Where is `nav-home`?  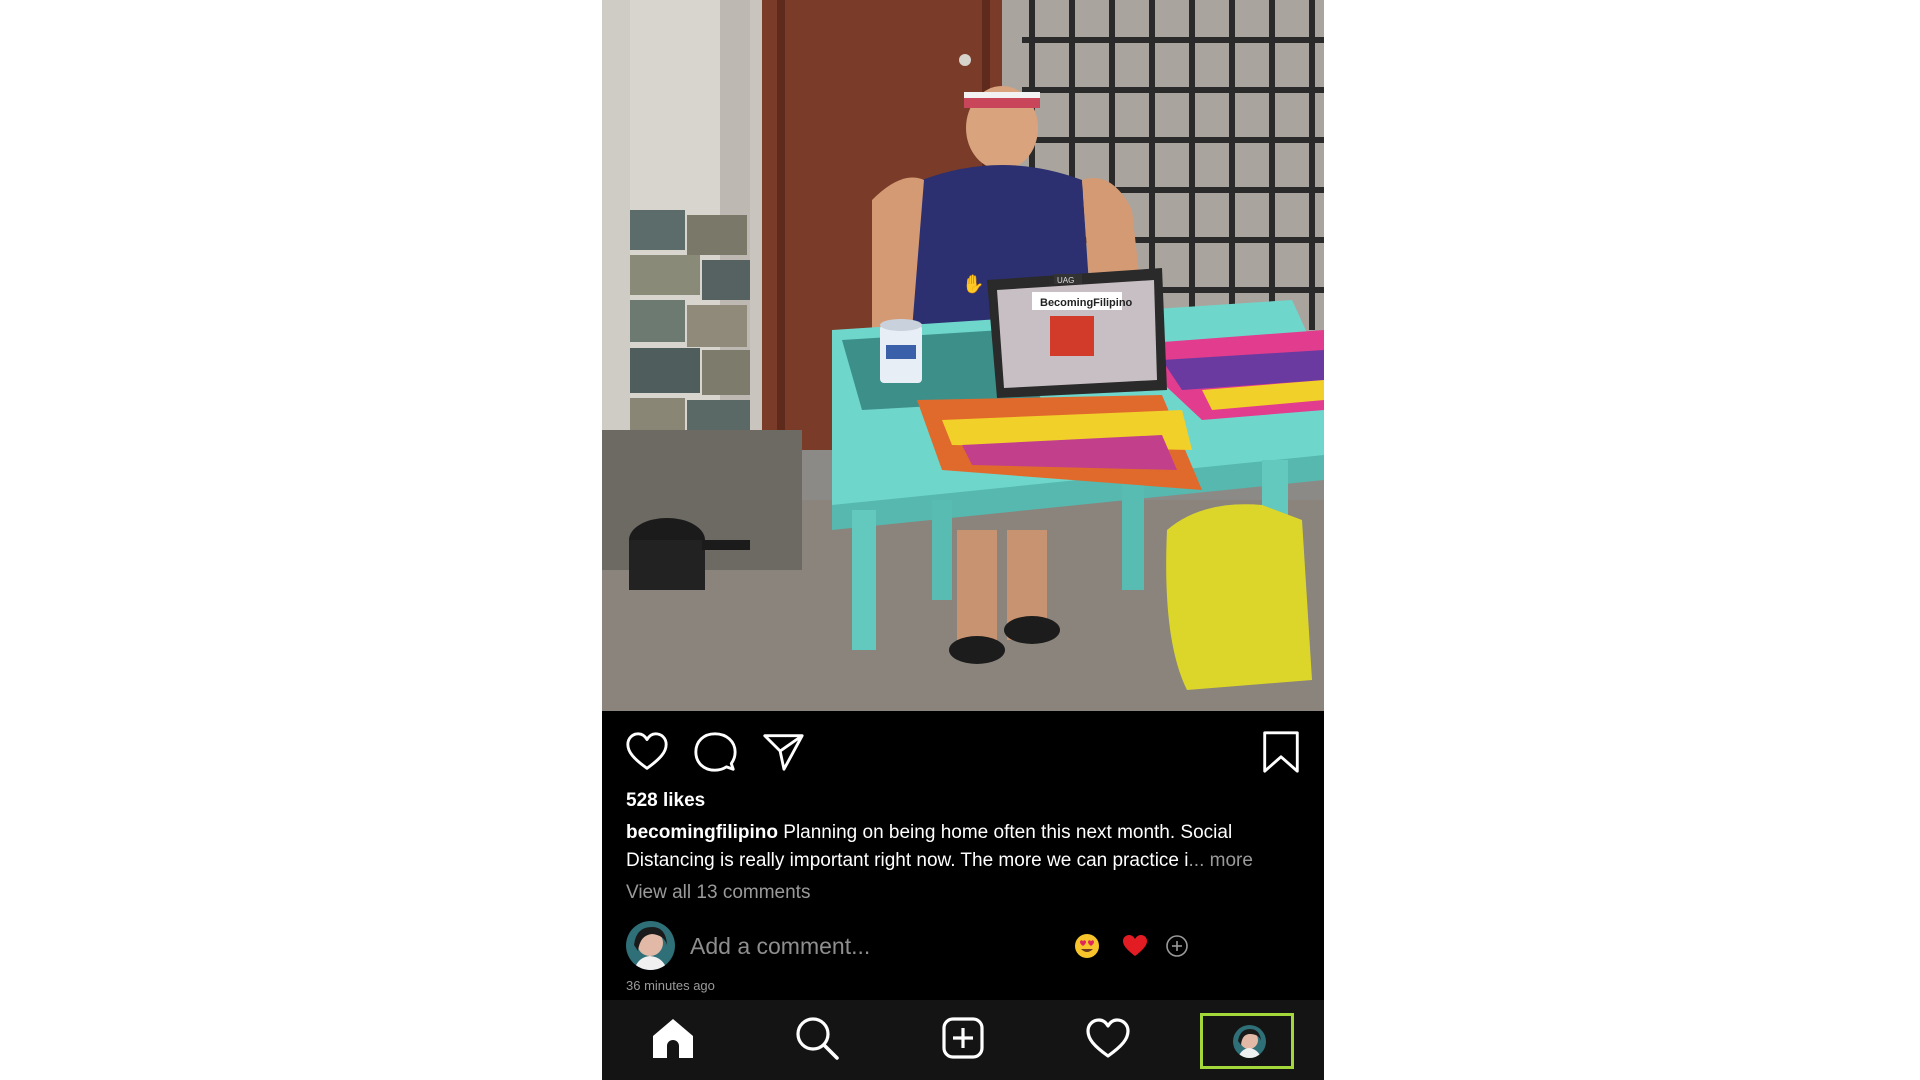 nav-home is located at coordinates (673, 1038).